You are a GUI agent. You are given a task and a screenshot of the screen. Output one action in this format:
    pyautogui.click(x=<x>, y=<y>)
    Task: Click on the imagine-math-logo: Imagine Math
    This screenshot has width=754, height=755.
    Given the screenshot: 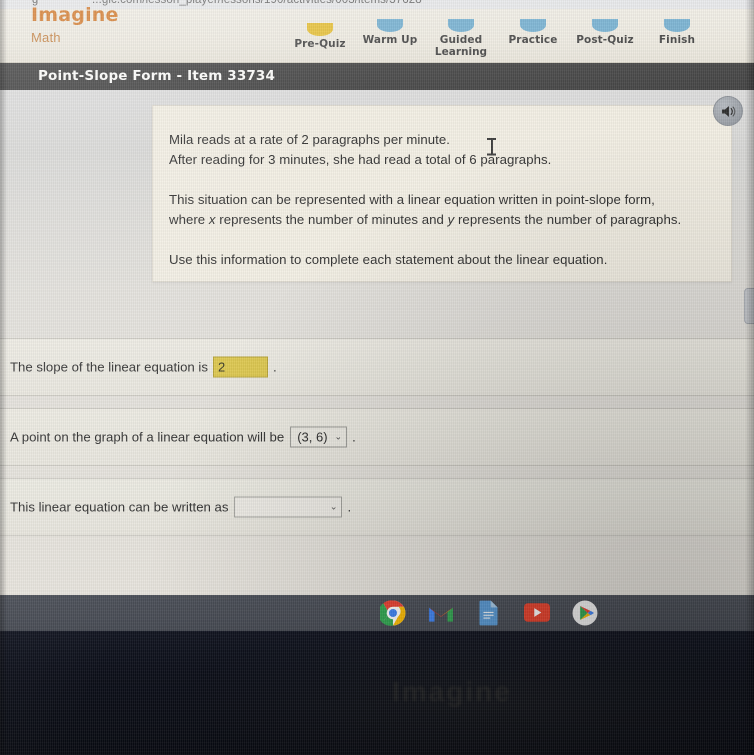 What is the action you would take?
    pyautogui.click(x=75, y=24)
    